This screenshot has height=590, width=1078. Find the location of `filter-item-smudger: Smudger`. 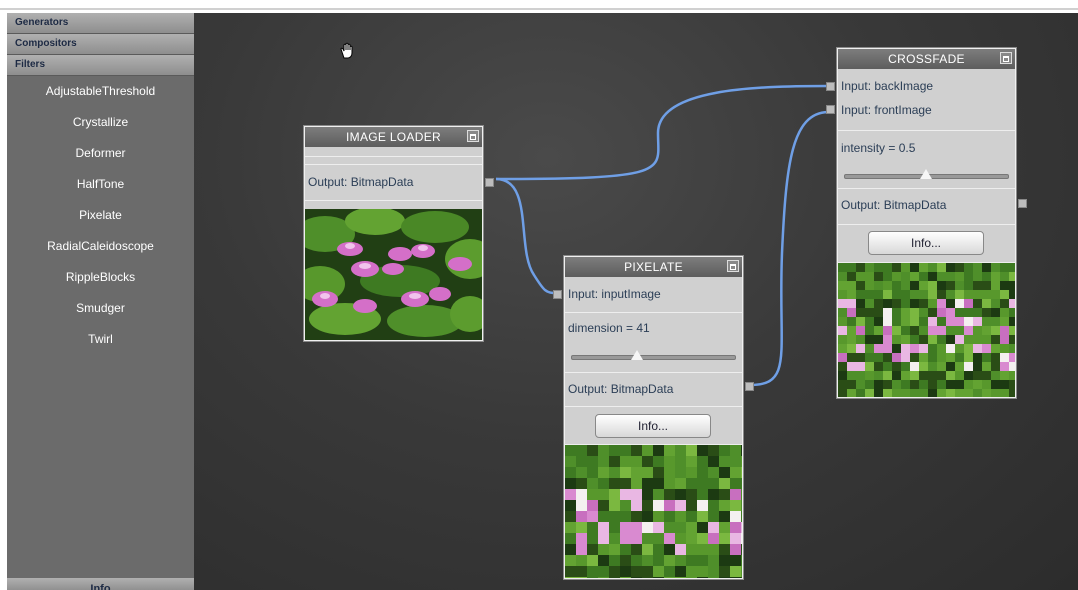

filter-item-smudger: Smudger is located at coordinates (100, 312).